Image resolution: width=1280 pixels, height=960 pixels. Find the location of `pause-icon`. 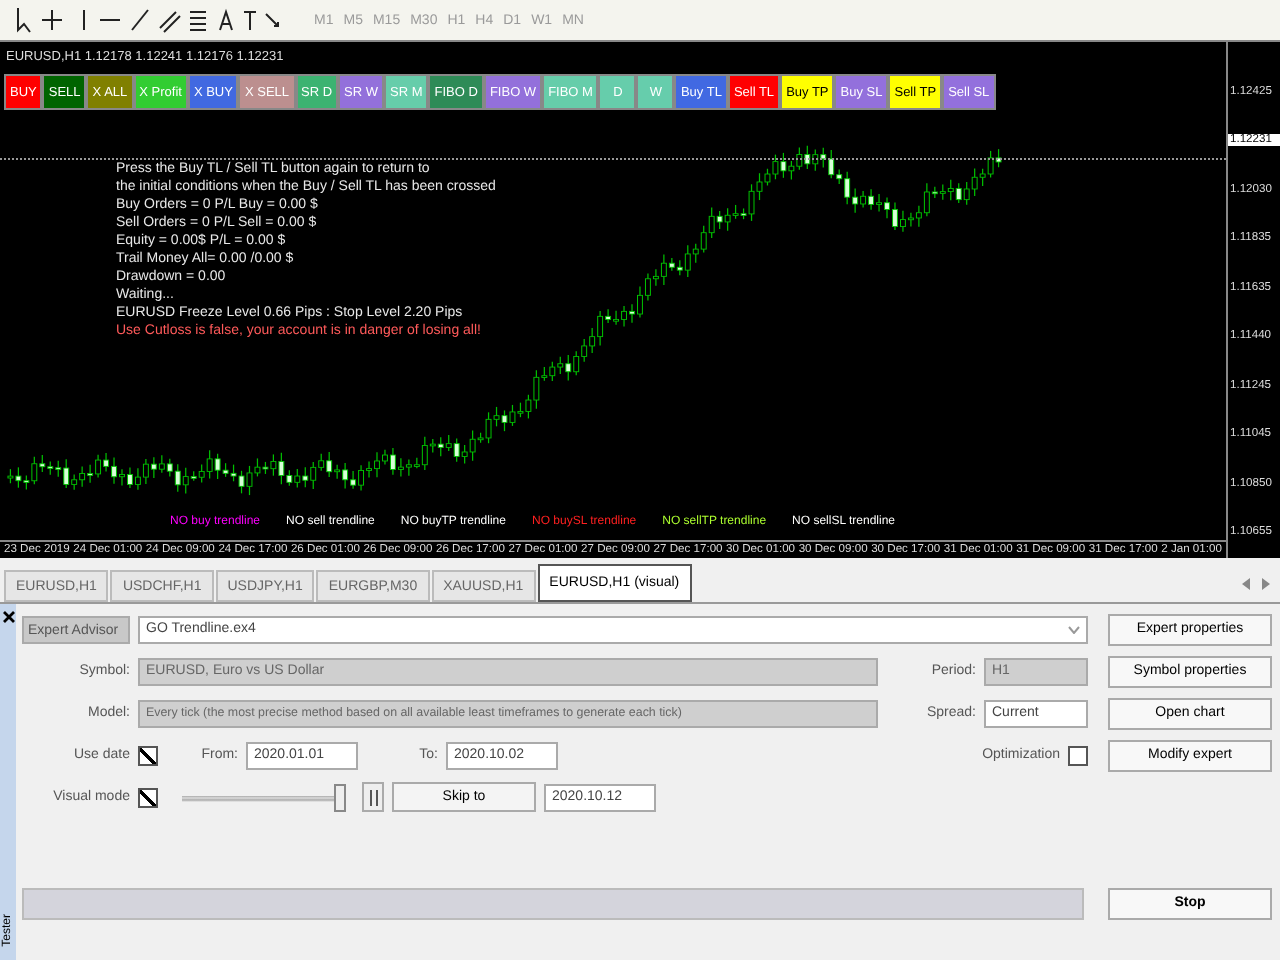

pause-icon is located at coordinates (373, 797).